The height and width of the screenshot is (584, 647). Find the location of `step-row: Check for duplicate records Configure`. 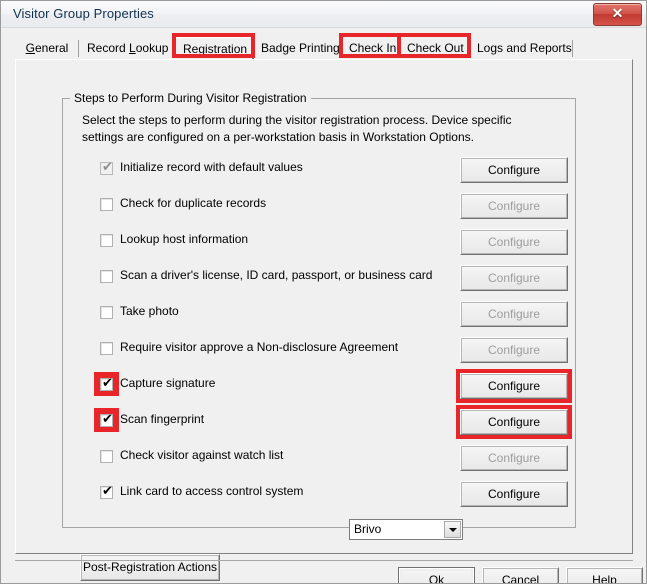

step-row: Check for duplicate records Configure is located at coordinates (325, 207).